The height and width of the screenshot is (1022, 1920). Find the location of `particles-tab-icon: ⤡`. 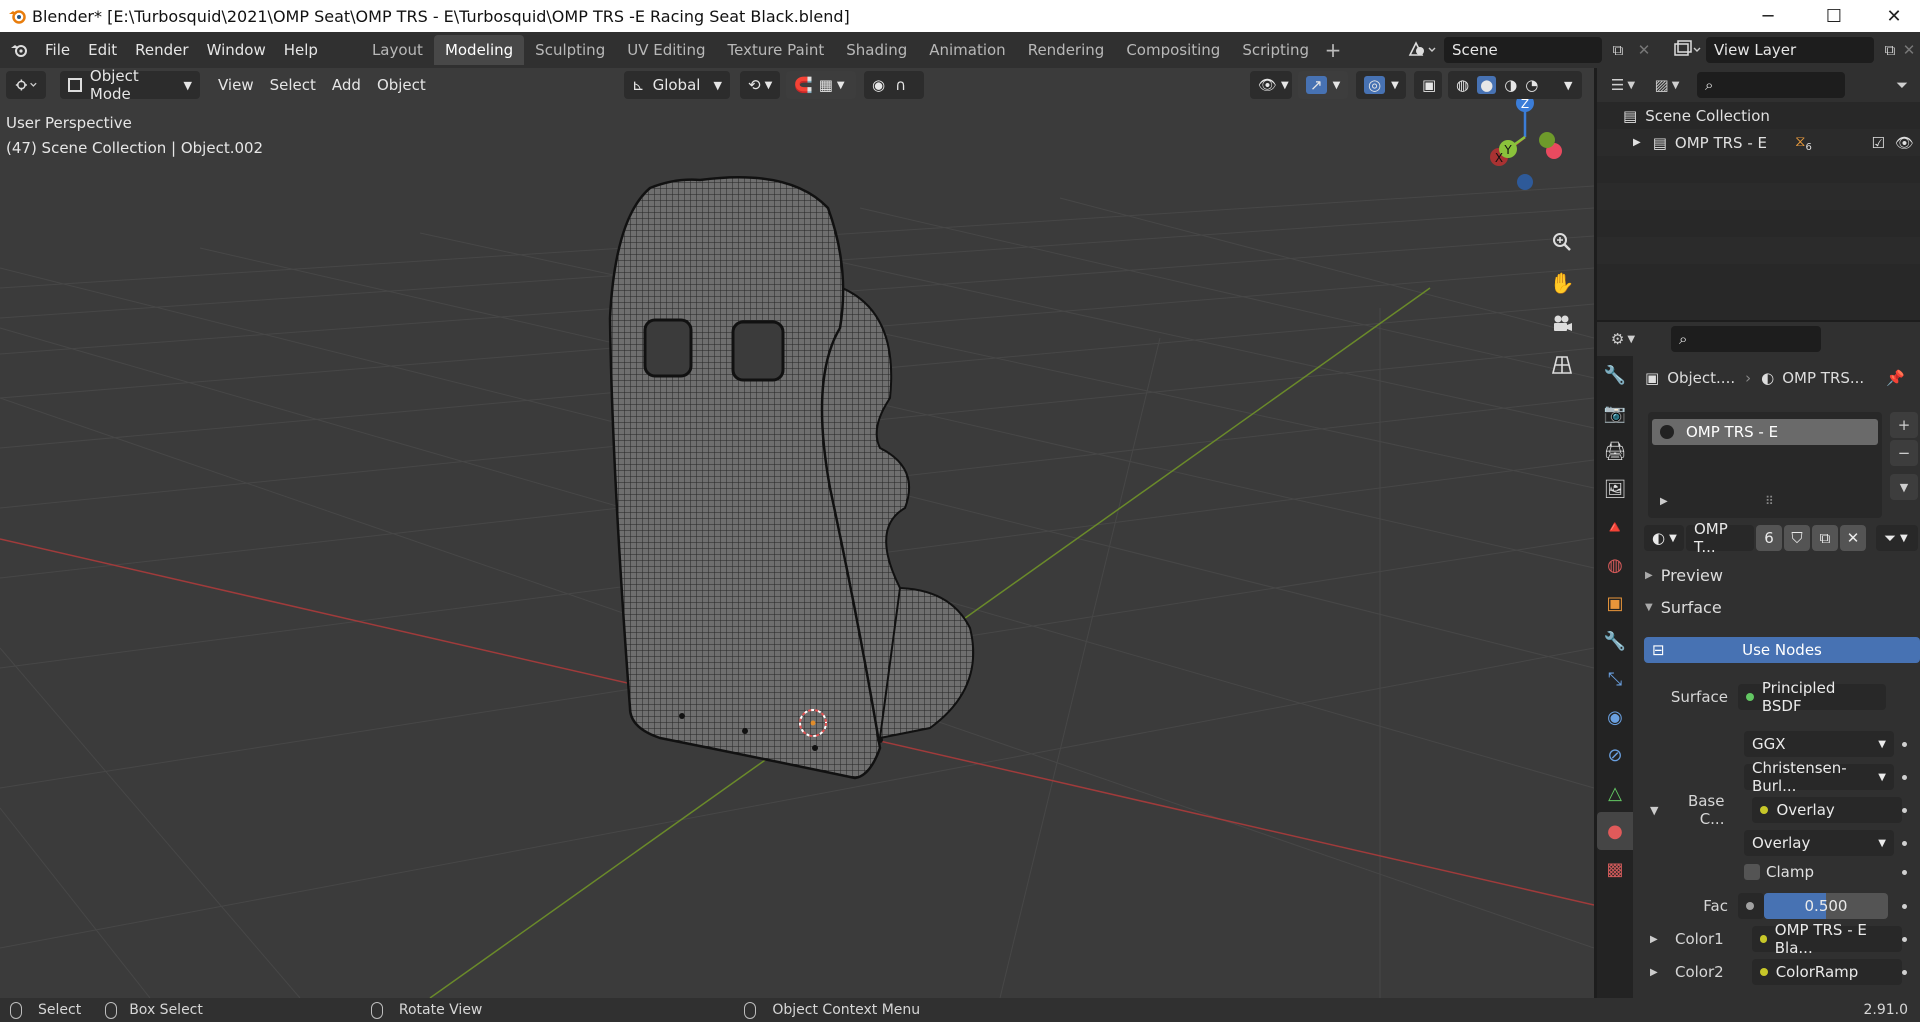

particles-tab-icon: ⤡ is located at coordinates (1615, 679).